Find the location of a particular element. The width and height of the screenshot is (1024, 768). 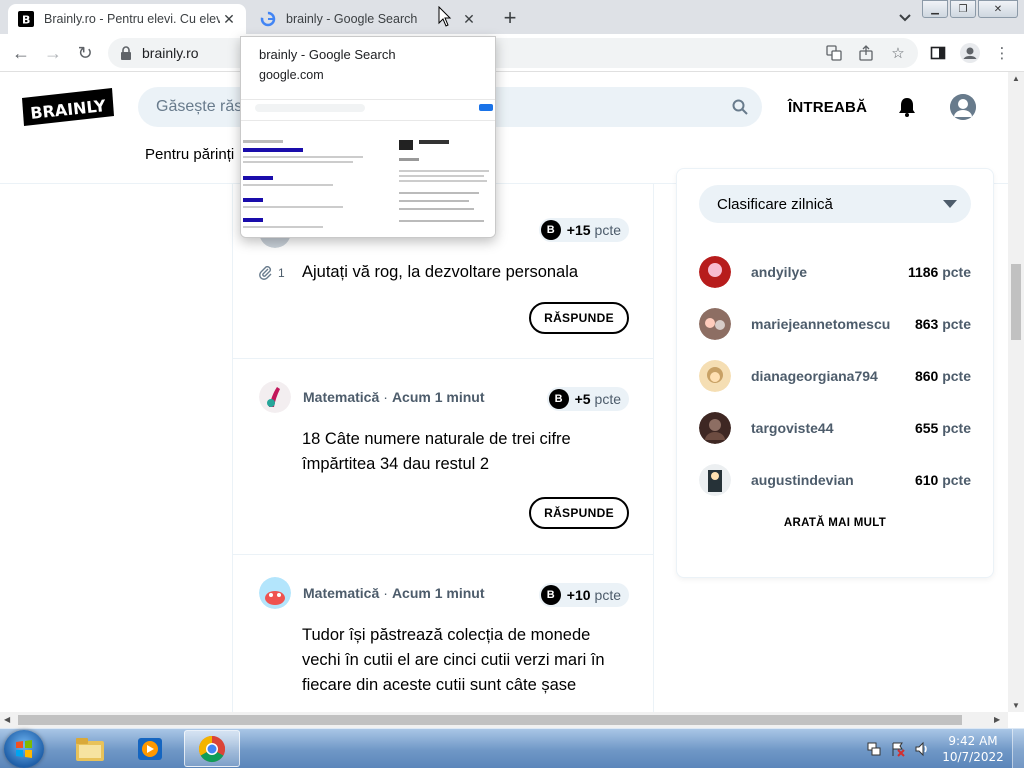

ranking-username: augustindevian is located at coordinates (833, 480).